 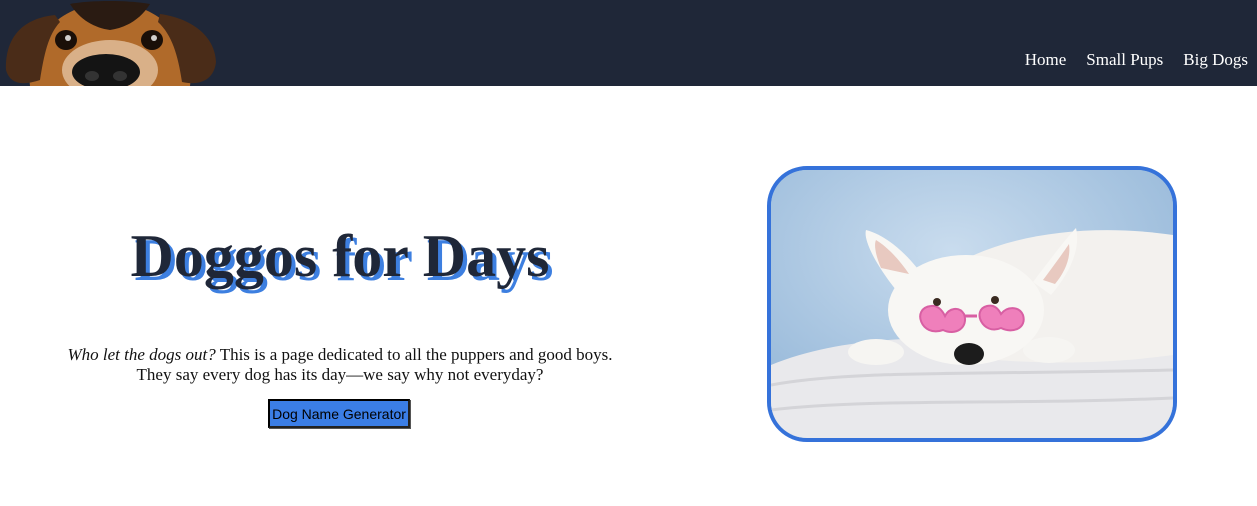 I want to click on nav-link-home: Home, so click(x=1046, y=60).